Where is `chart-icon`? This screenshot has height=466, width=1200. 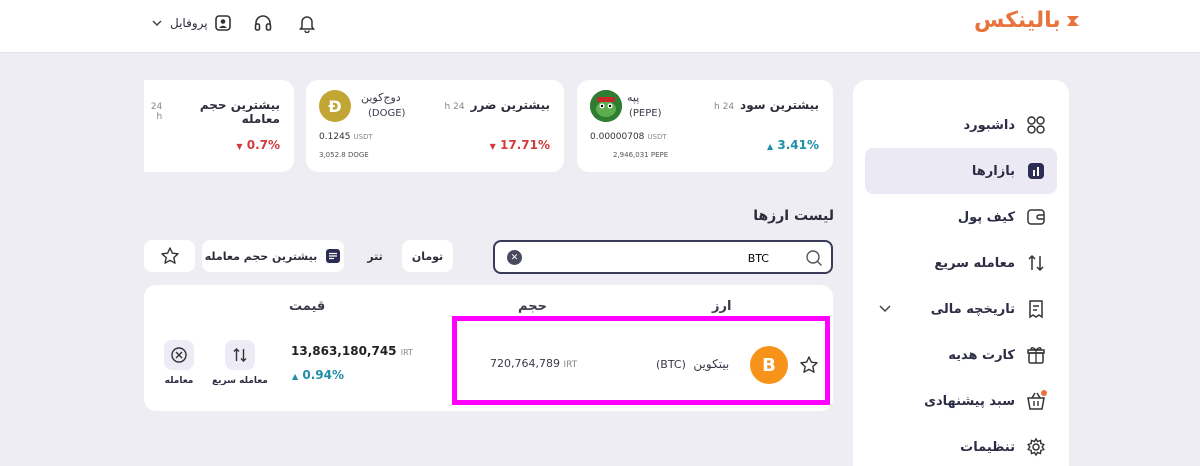 chart-icon is located at coordinates (1036, 171).